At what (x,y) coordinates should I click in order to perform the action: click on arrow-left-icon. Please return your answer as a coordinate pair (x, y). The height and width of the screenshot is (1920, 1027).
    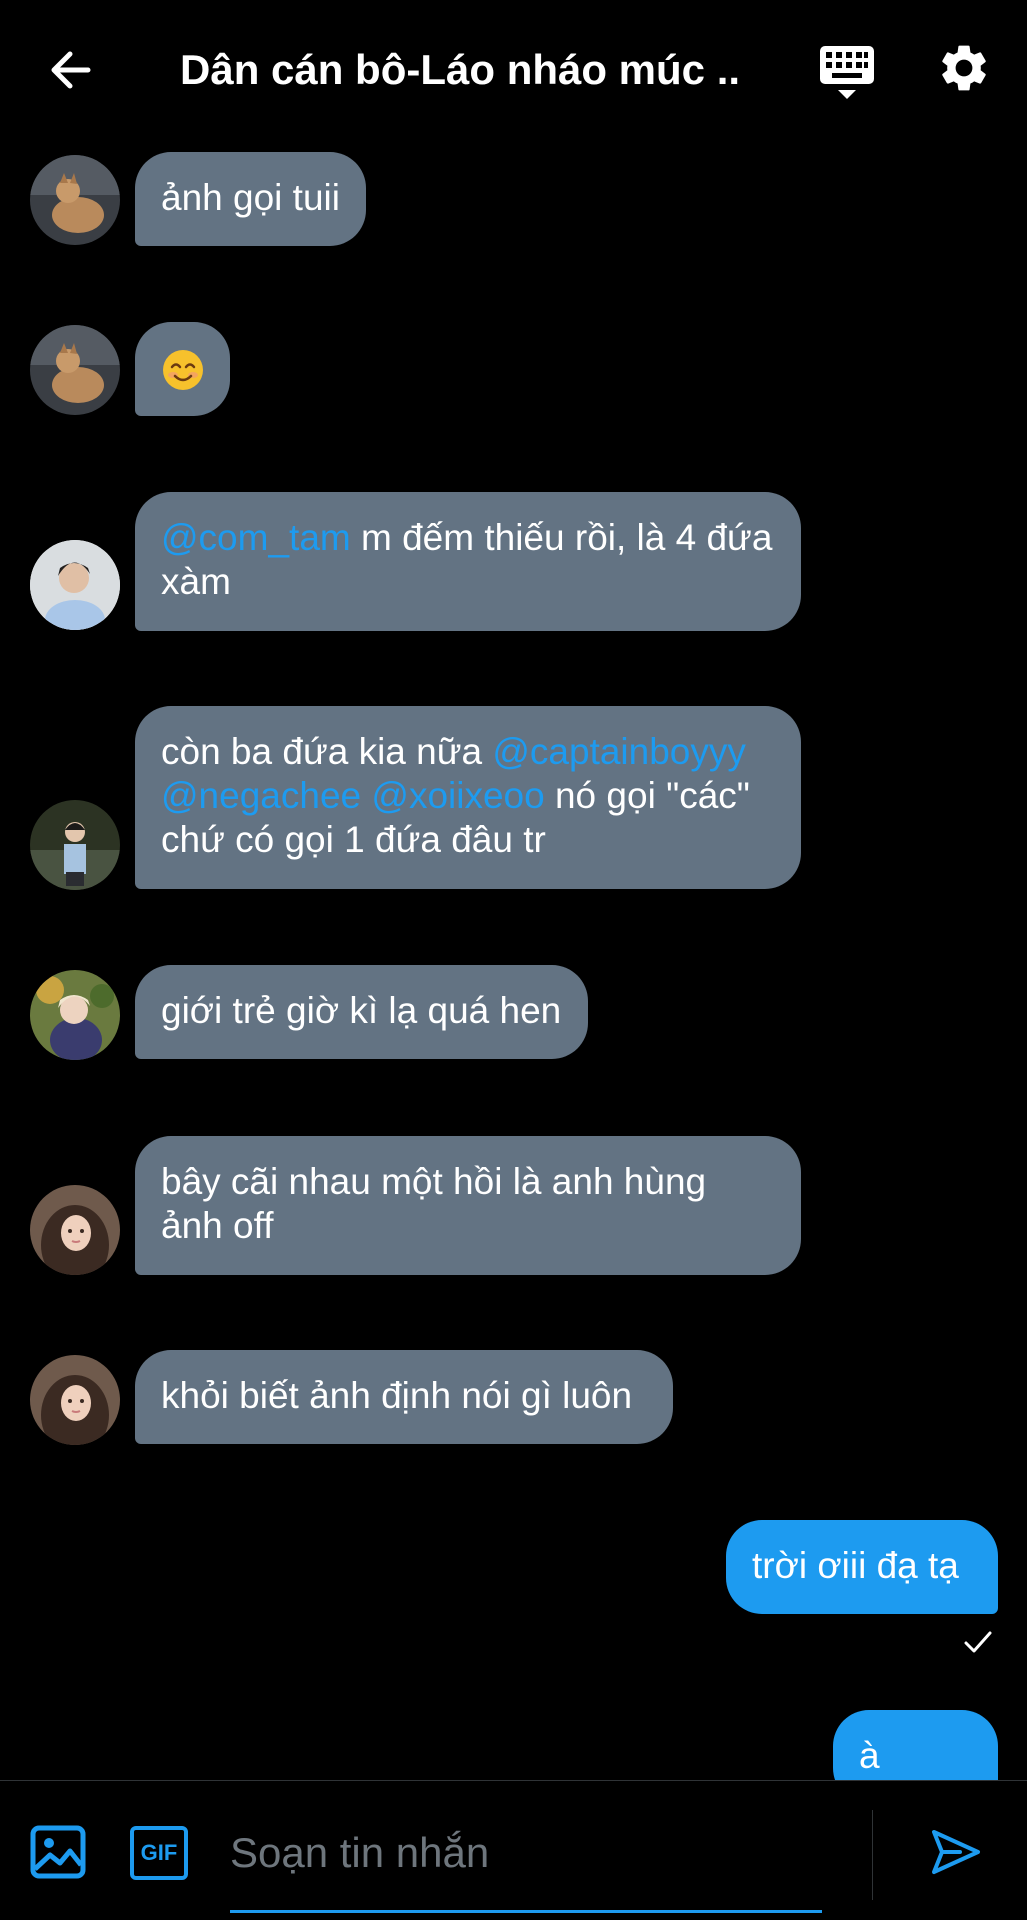
    Looking at the image, I should click on (71, 70).